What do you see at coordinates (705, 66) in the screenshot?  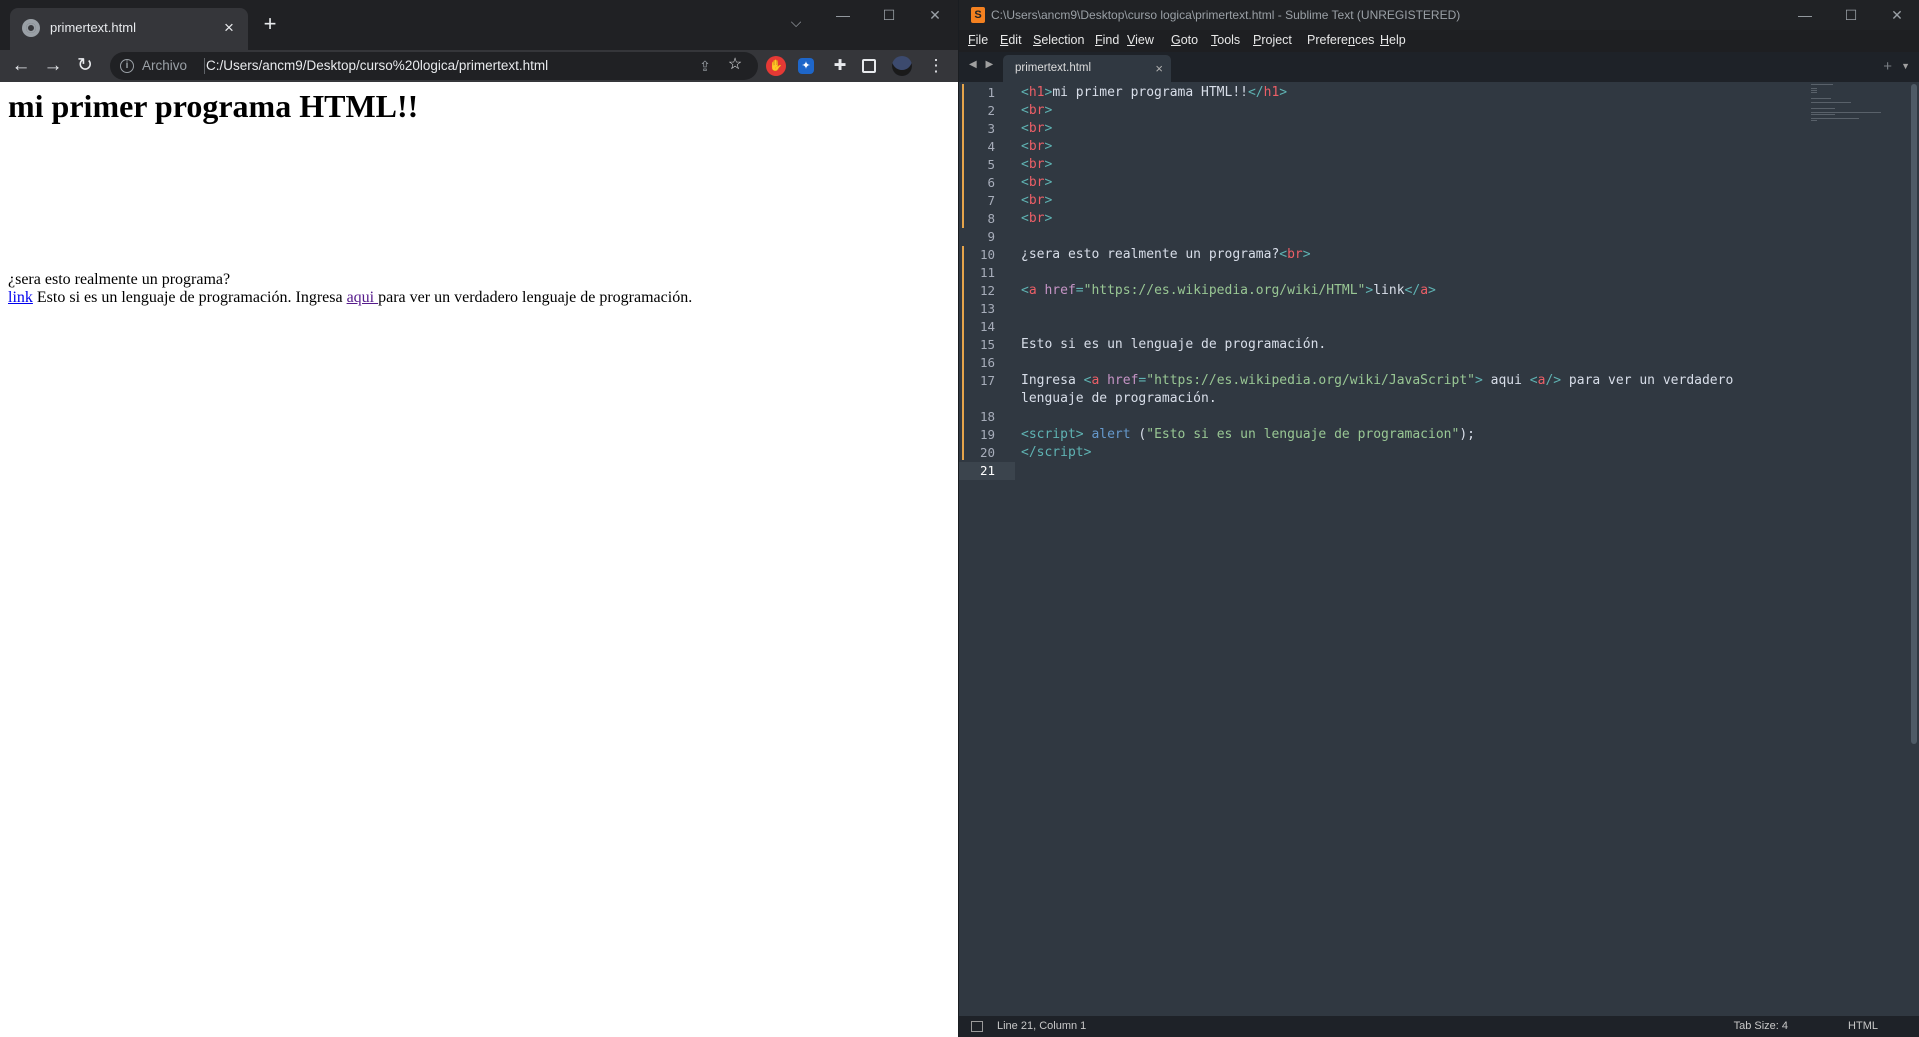 I see `share-icon: ⇪` at bounding box center [705, 66].